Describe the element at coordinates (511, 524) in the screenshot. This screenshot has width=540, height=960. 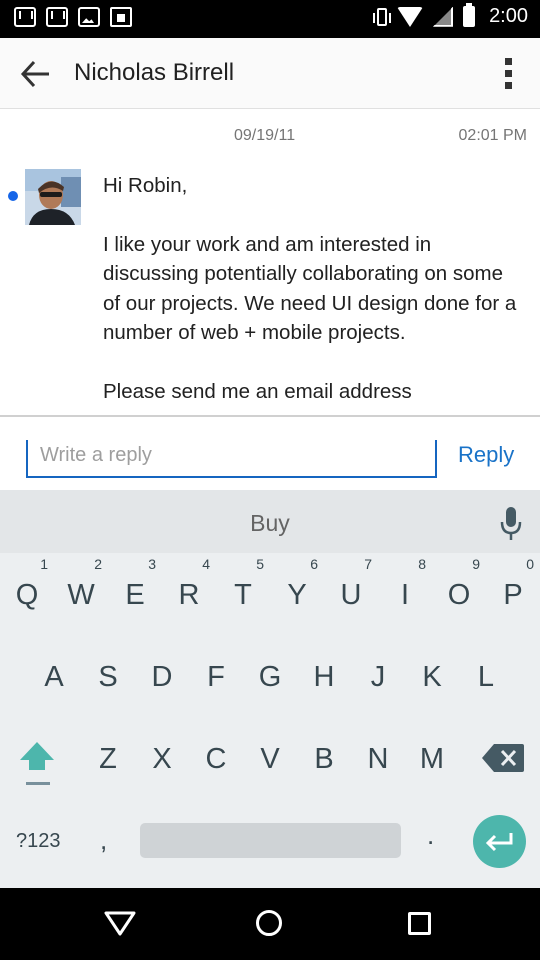
I see `microphone-icon` at that location.